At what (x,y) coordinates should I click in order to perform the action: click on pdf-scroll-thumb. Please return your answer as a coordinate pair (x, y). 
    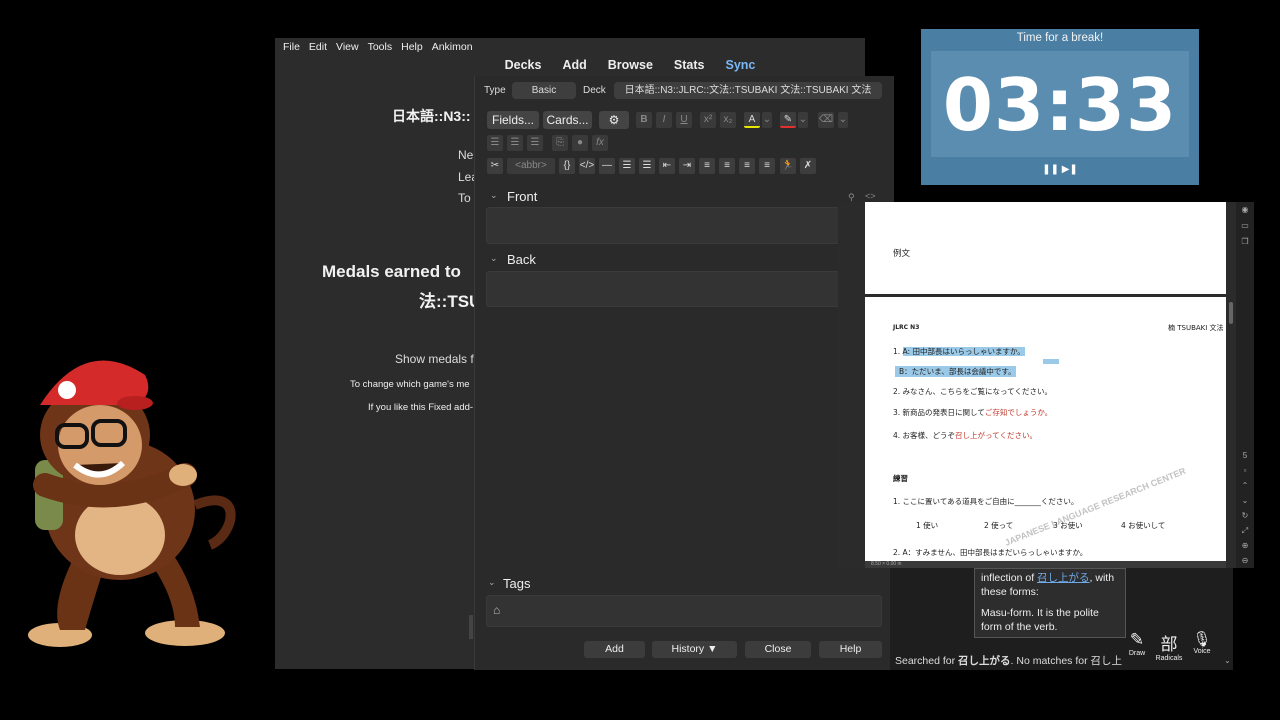
    Looking at the image, I should click on (1231, 313).